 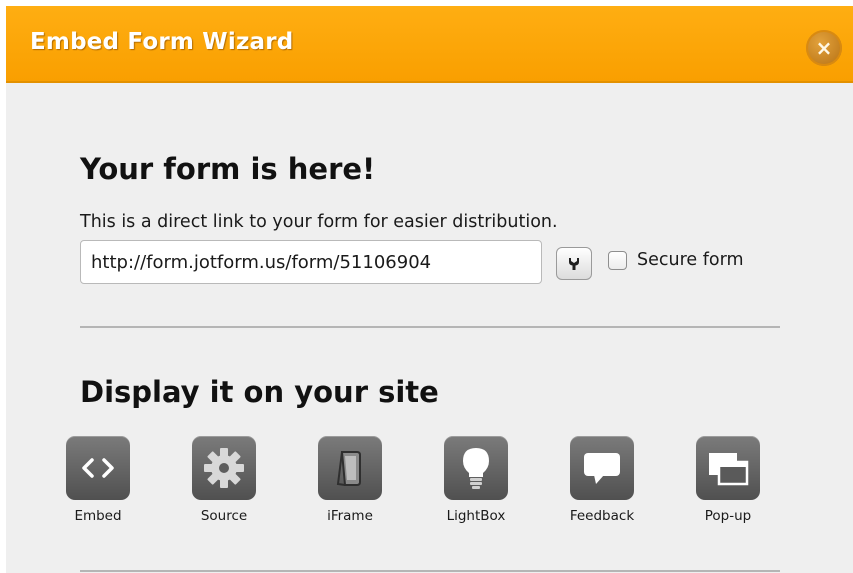 What do you see at coordinates (728, 516) in the screenshot?
I see `popup-label: Pop-up` at bounding box center [728, 516].